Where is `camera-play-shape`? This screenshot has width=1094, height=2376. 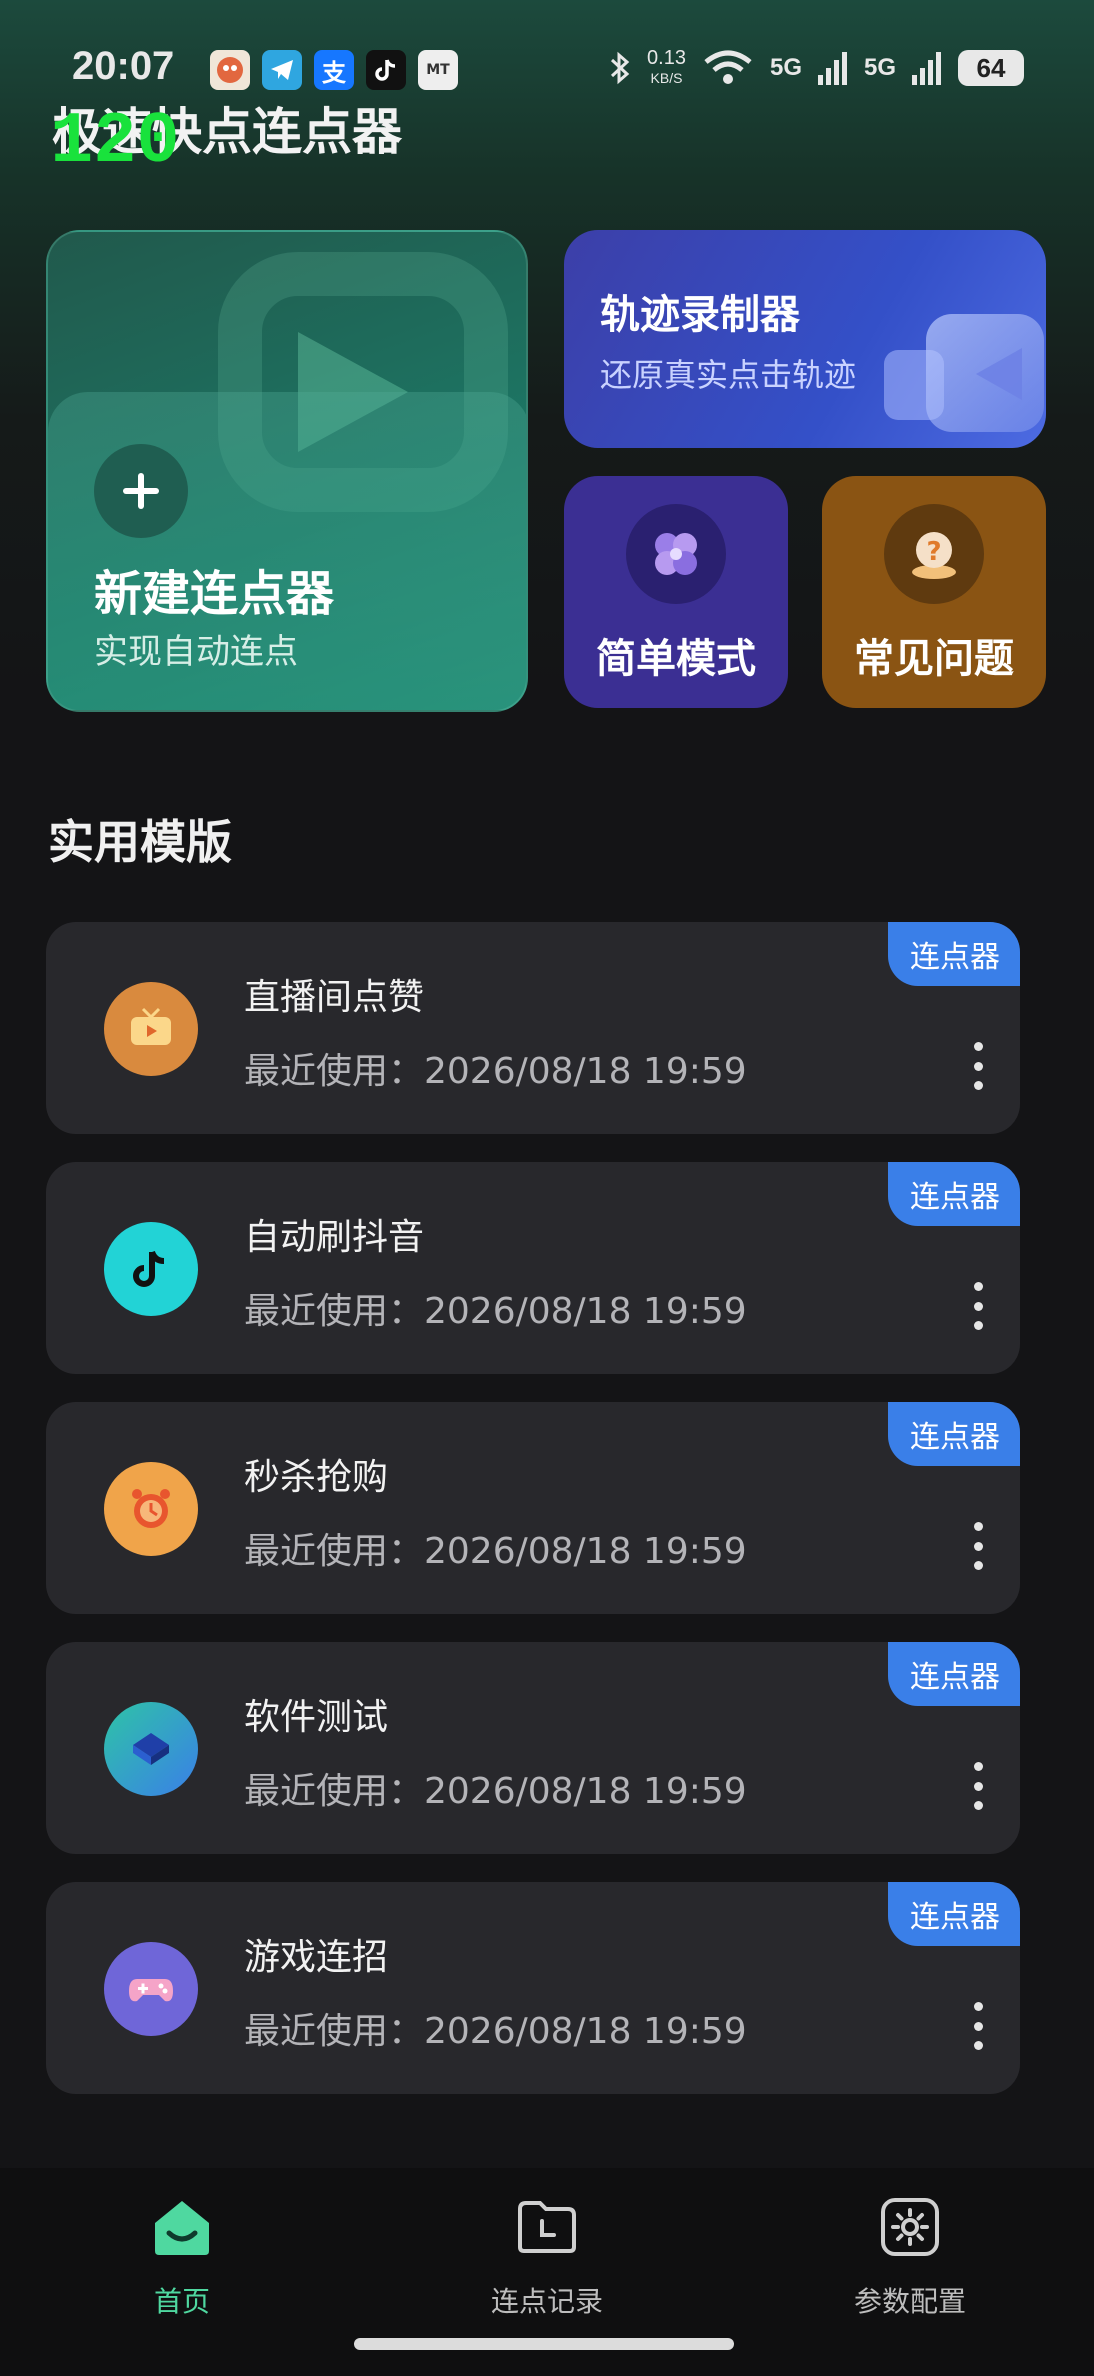 camera-play-shape is located at coordinates (999, 374).